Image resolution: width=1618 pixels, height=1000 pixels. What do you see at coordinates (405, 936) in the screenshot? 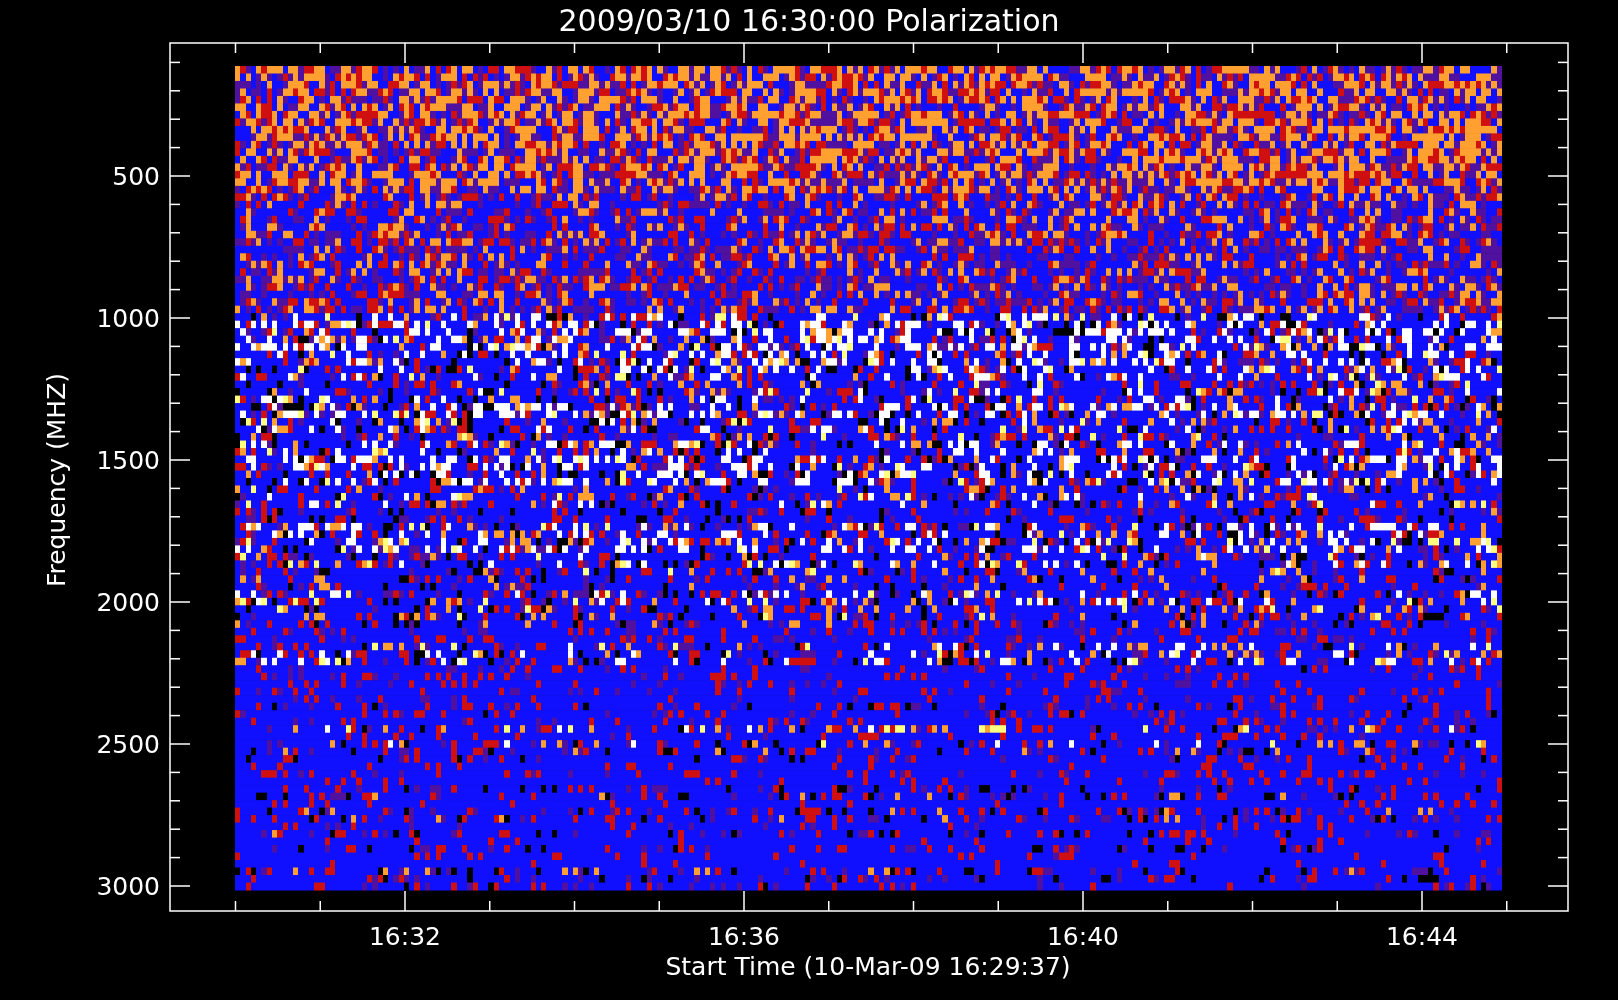
I see `x-tick-label: 16:32` at bounding box center [405, 936].